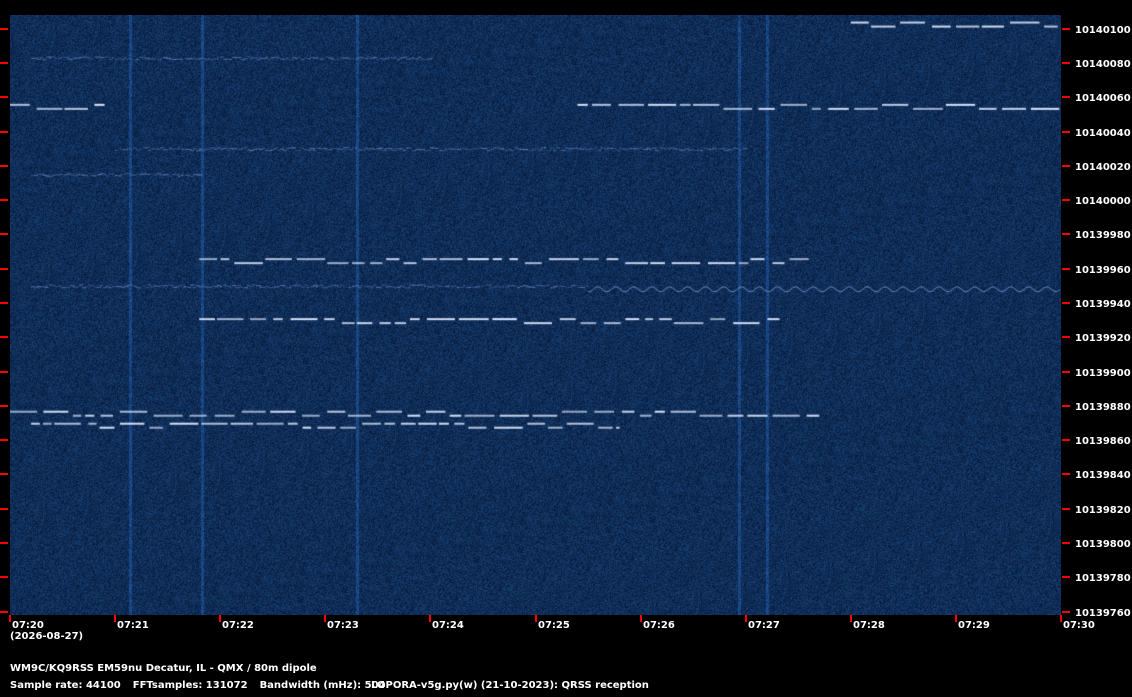 The image size is (1132, 697). I want to click on time-label: 07:24, so click(448, 625).